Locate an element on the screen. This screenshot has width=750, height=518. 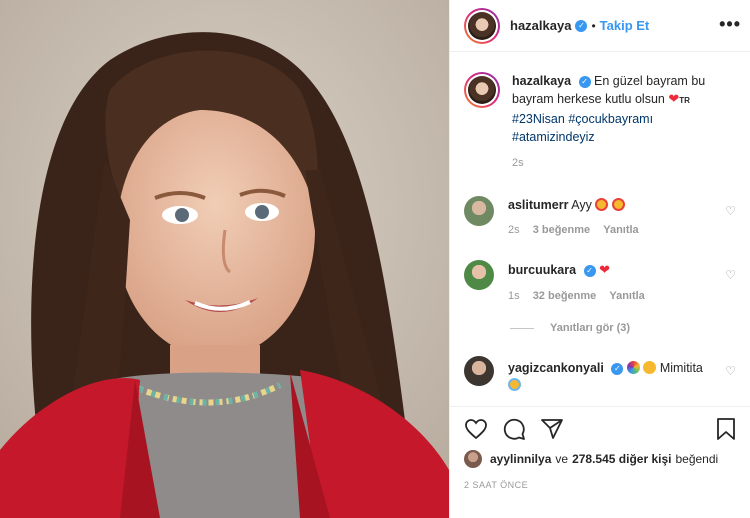
more-icon: ••• is located at coordinates (730, 24).